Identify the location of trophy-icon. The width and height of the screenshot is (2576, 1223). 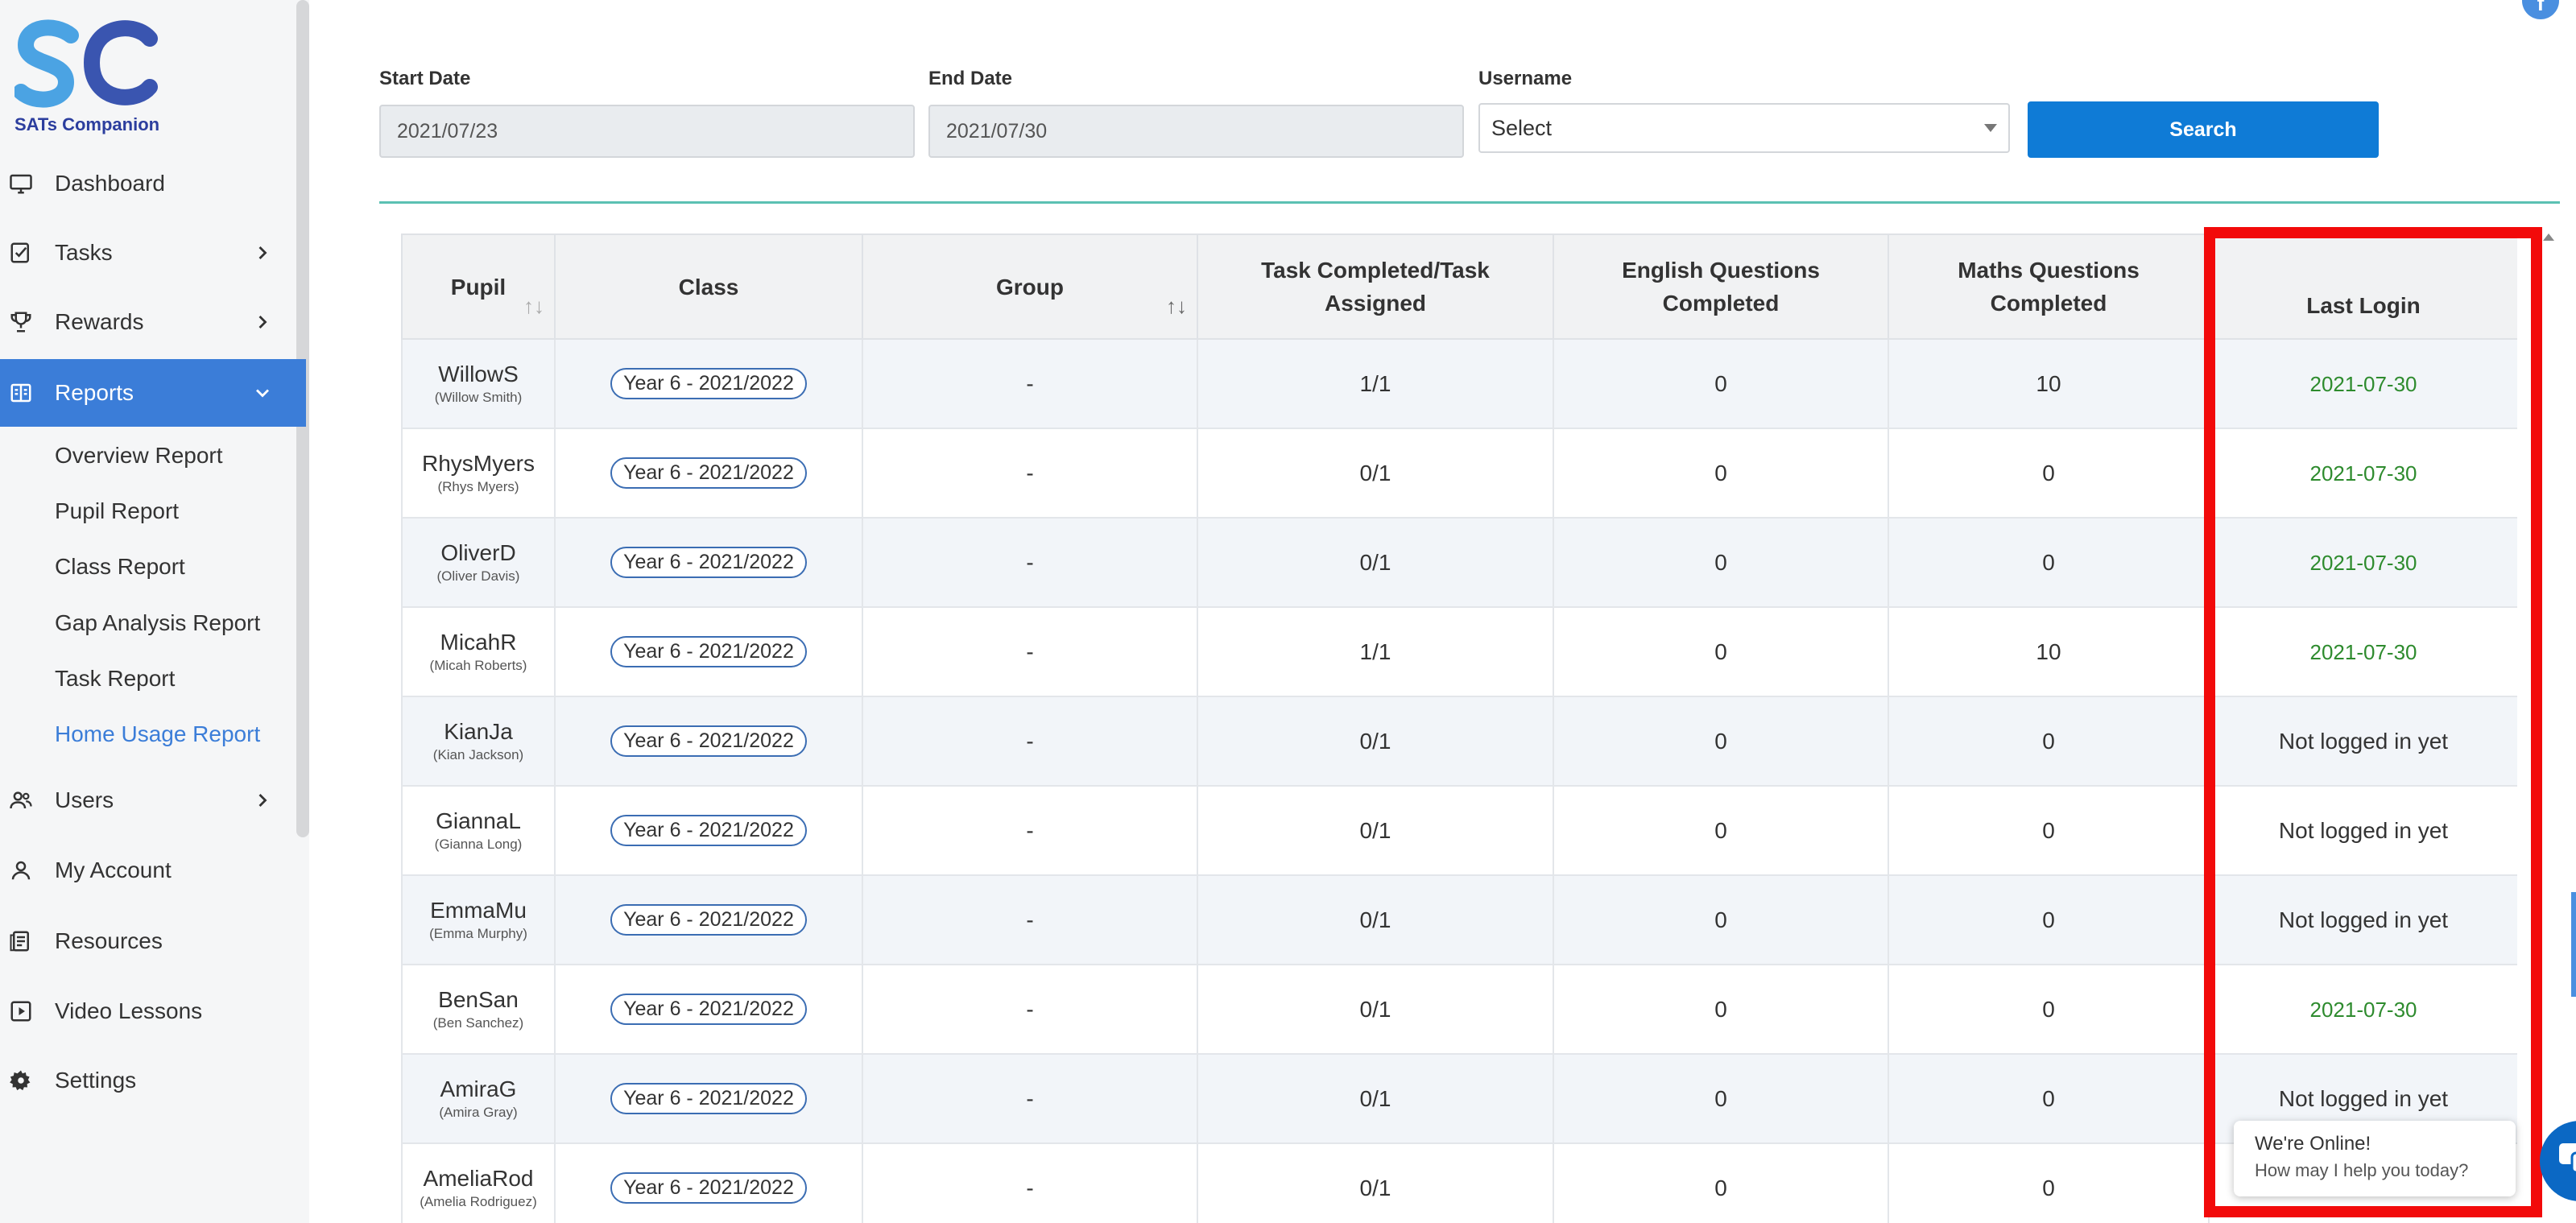
(21, 322).